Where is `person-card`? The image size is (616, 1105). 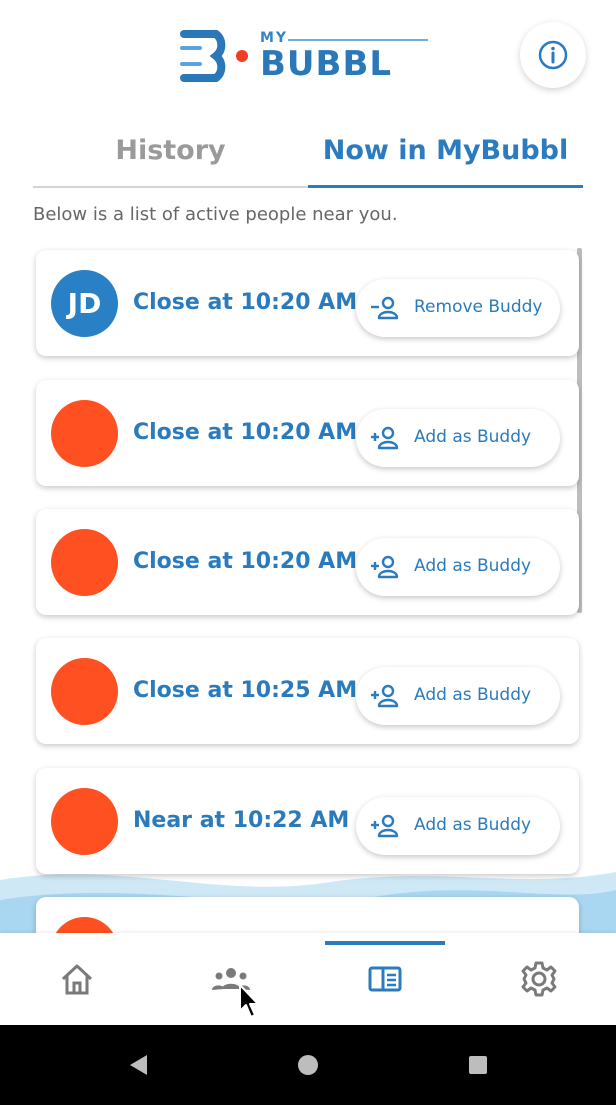 person-card is located at coordinates (307, 915).